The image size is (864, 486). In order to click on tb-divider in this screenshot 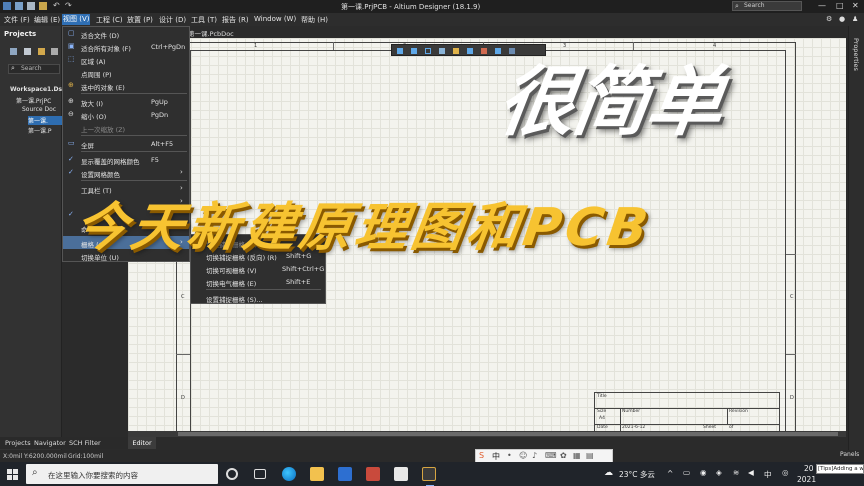, I will do `click(727, 416)`.